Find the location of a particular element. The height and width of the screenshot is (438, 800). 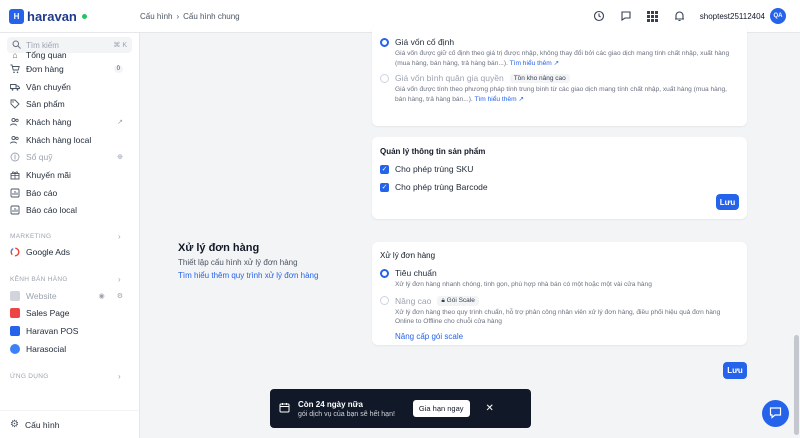

option-label: Giá vốn cố định is located at coordinates (425, 42).